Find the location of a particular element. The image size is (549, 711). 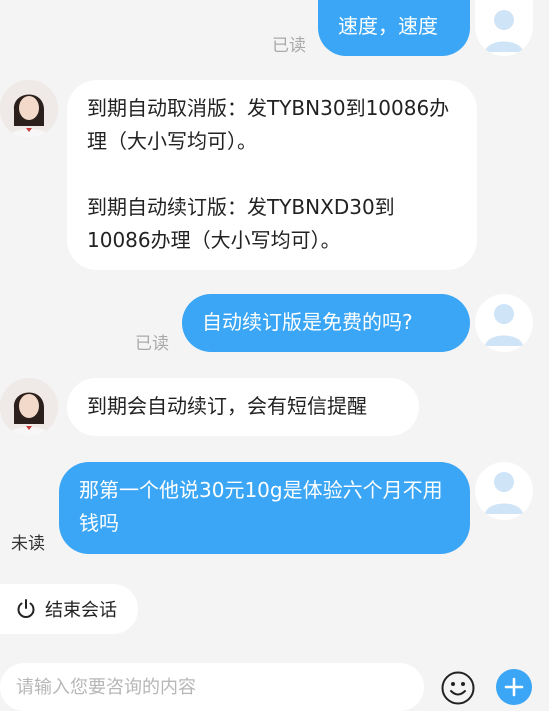

message-input is located at coordinates (212, 687).